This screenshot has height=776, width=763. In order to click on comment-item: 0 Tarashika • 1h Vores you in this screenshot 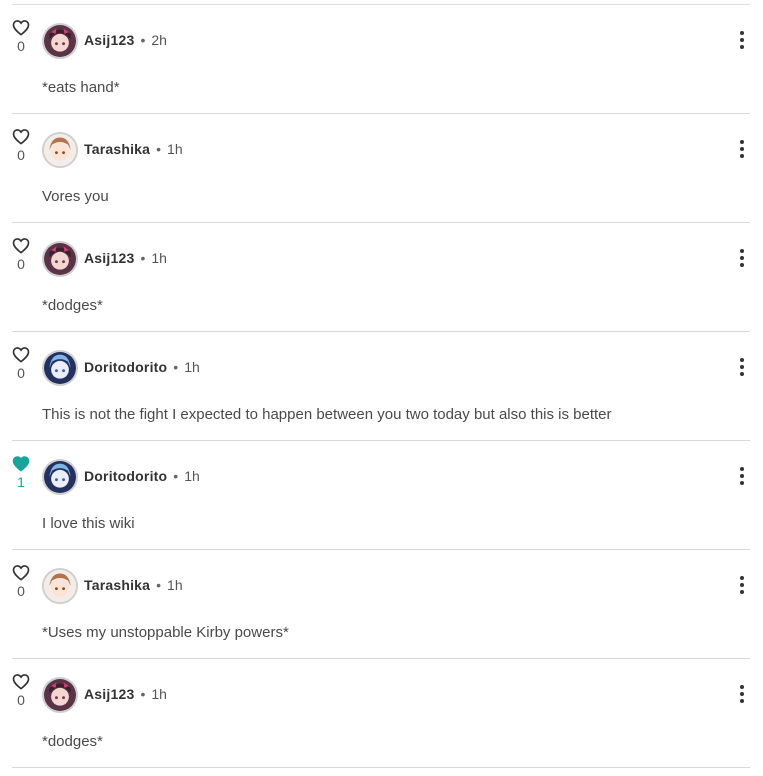, I will do `click(381, 168)`.